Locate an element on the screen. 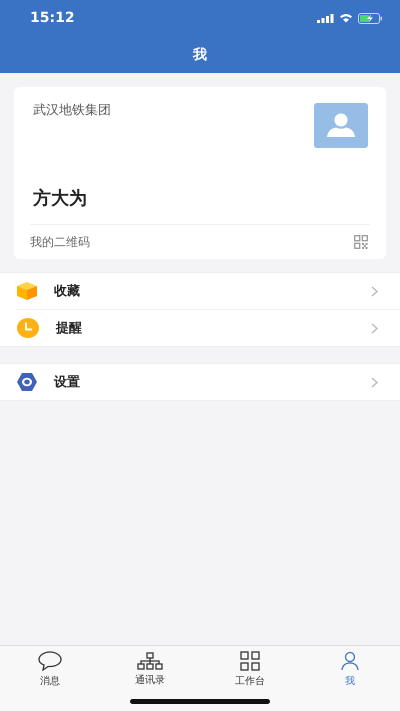  battery-icon is located at coordinates (370, 18).